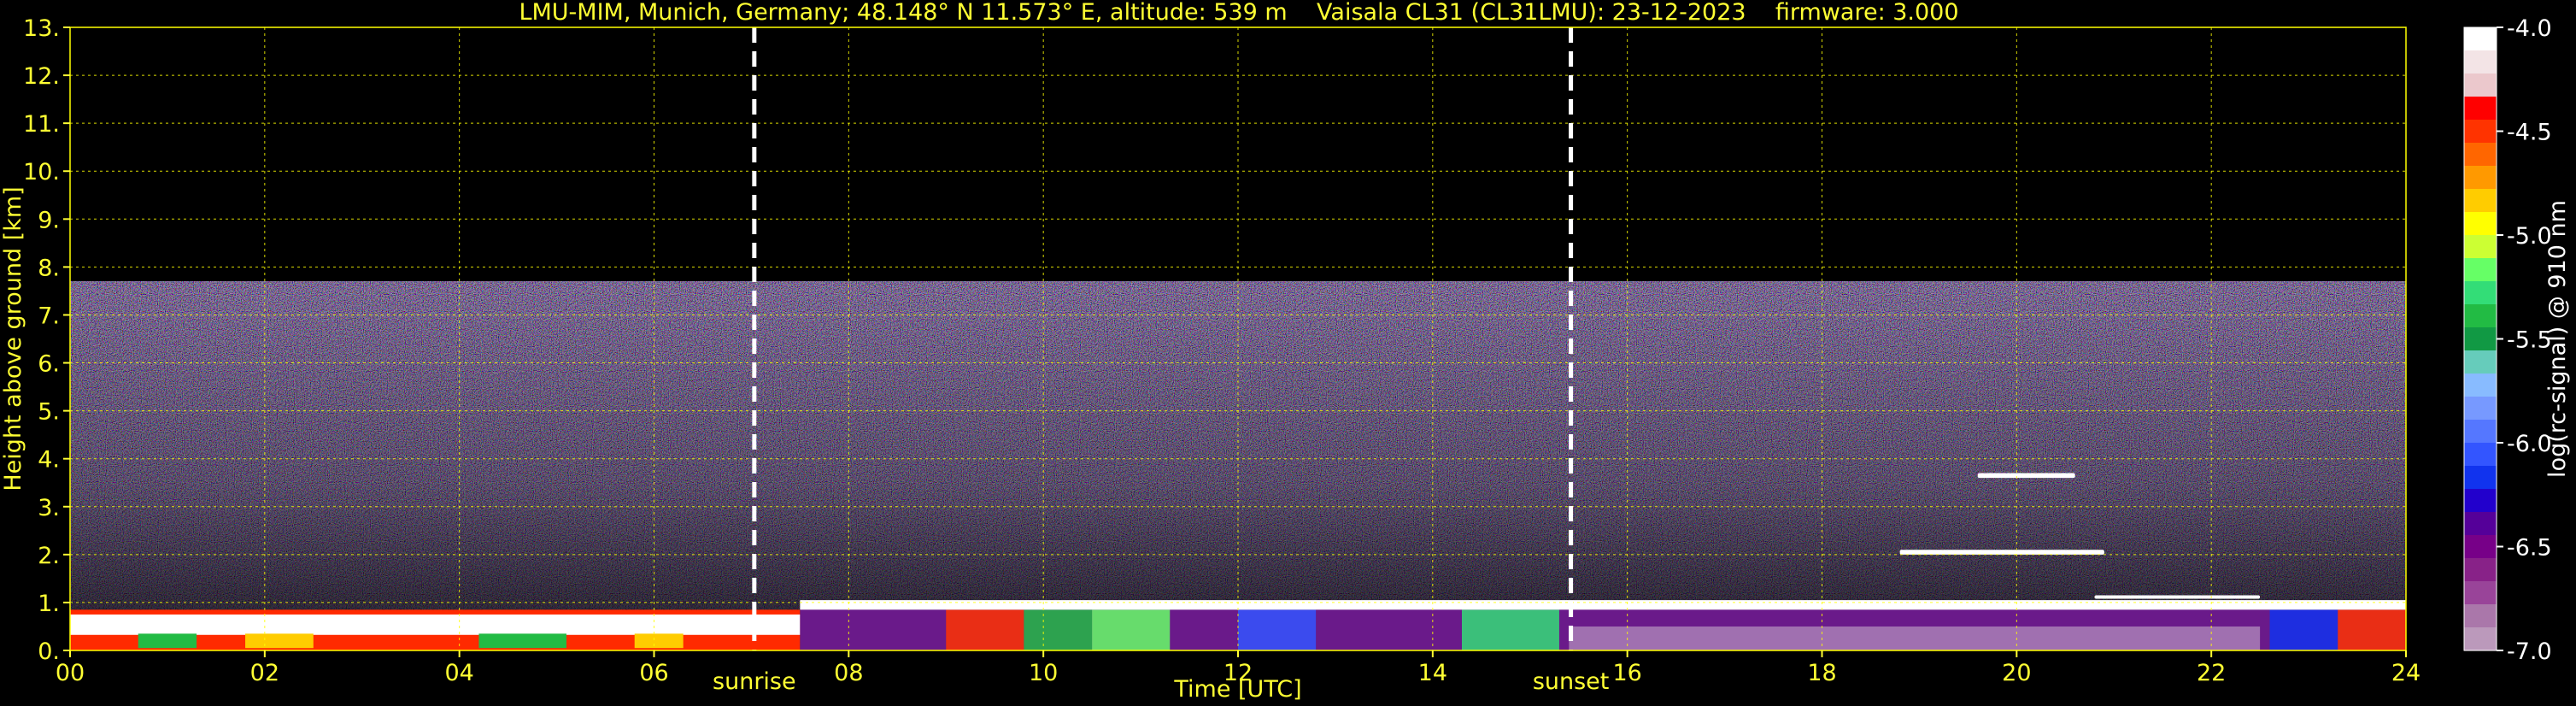  What do you see at coordinates (1603, 625) in the screenshot?
I see `boundary-layer` at bounding box center [1603, 625].